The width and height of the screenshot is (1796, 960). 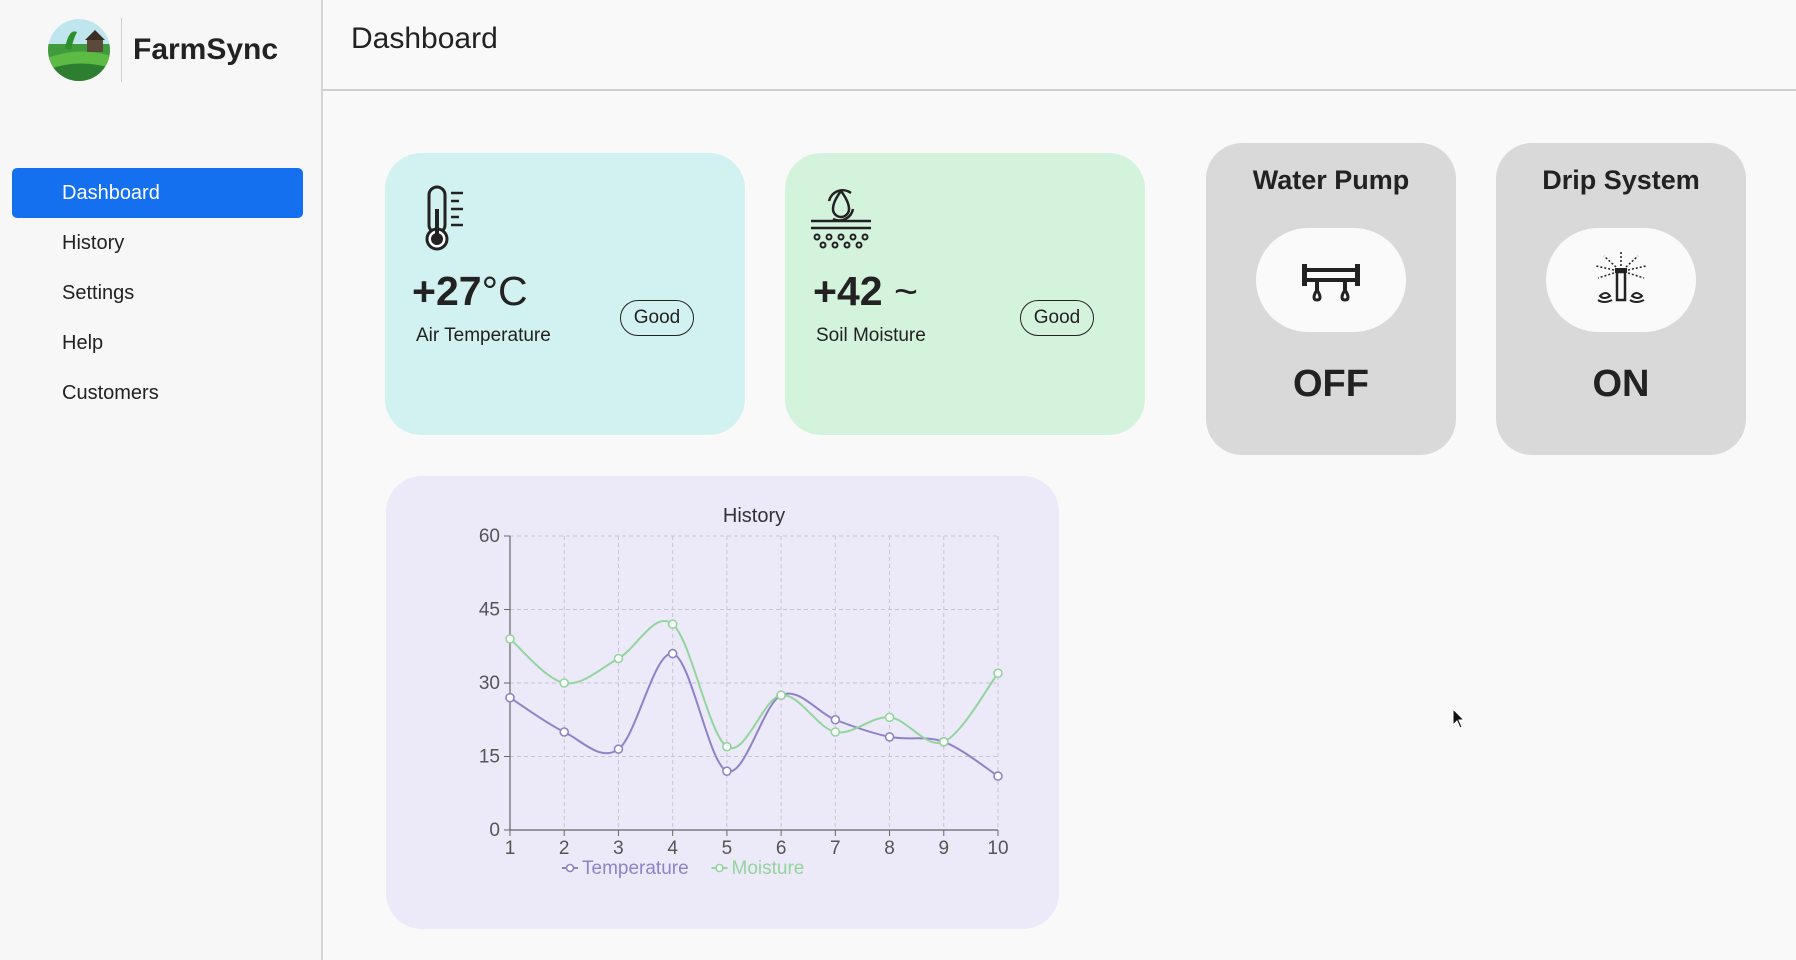 I want to click on y-tick-label: 0, so click(x=494, y=830).